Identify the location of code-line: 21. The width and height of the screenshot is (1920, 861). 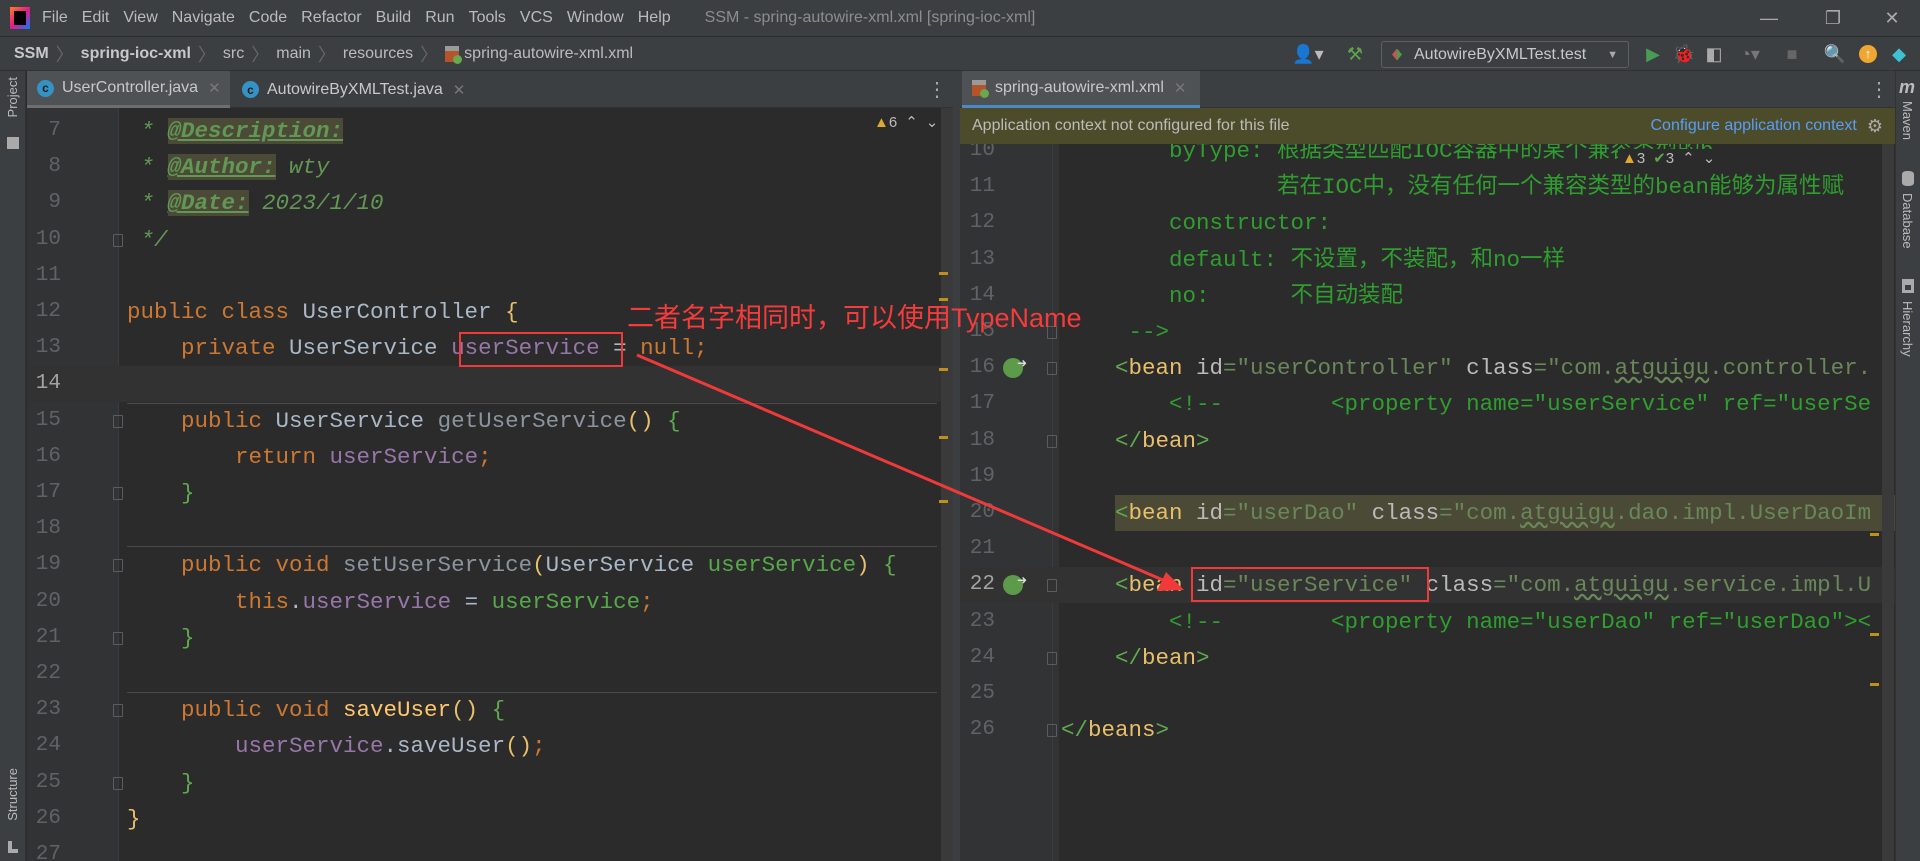
(1427, 549).